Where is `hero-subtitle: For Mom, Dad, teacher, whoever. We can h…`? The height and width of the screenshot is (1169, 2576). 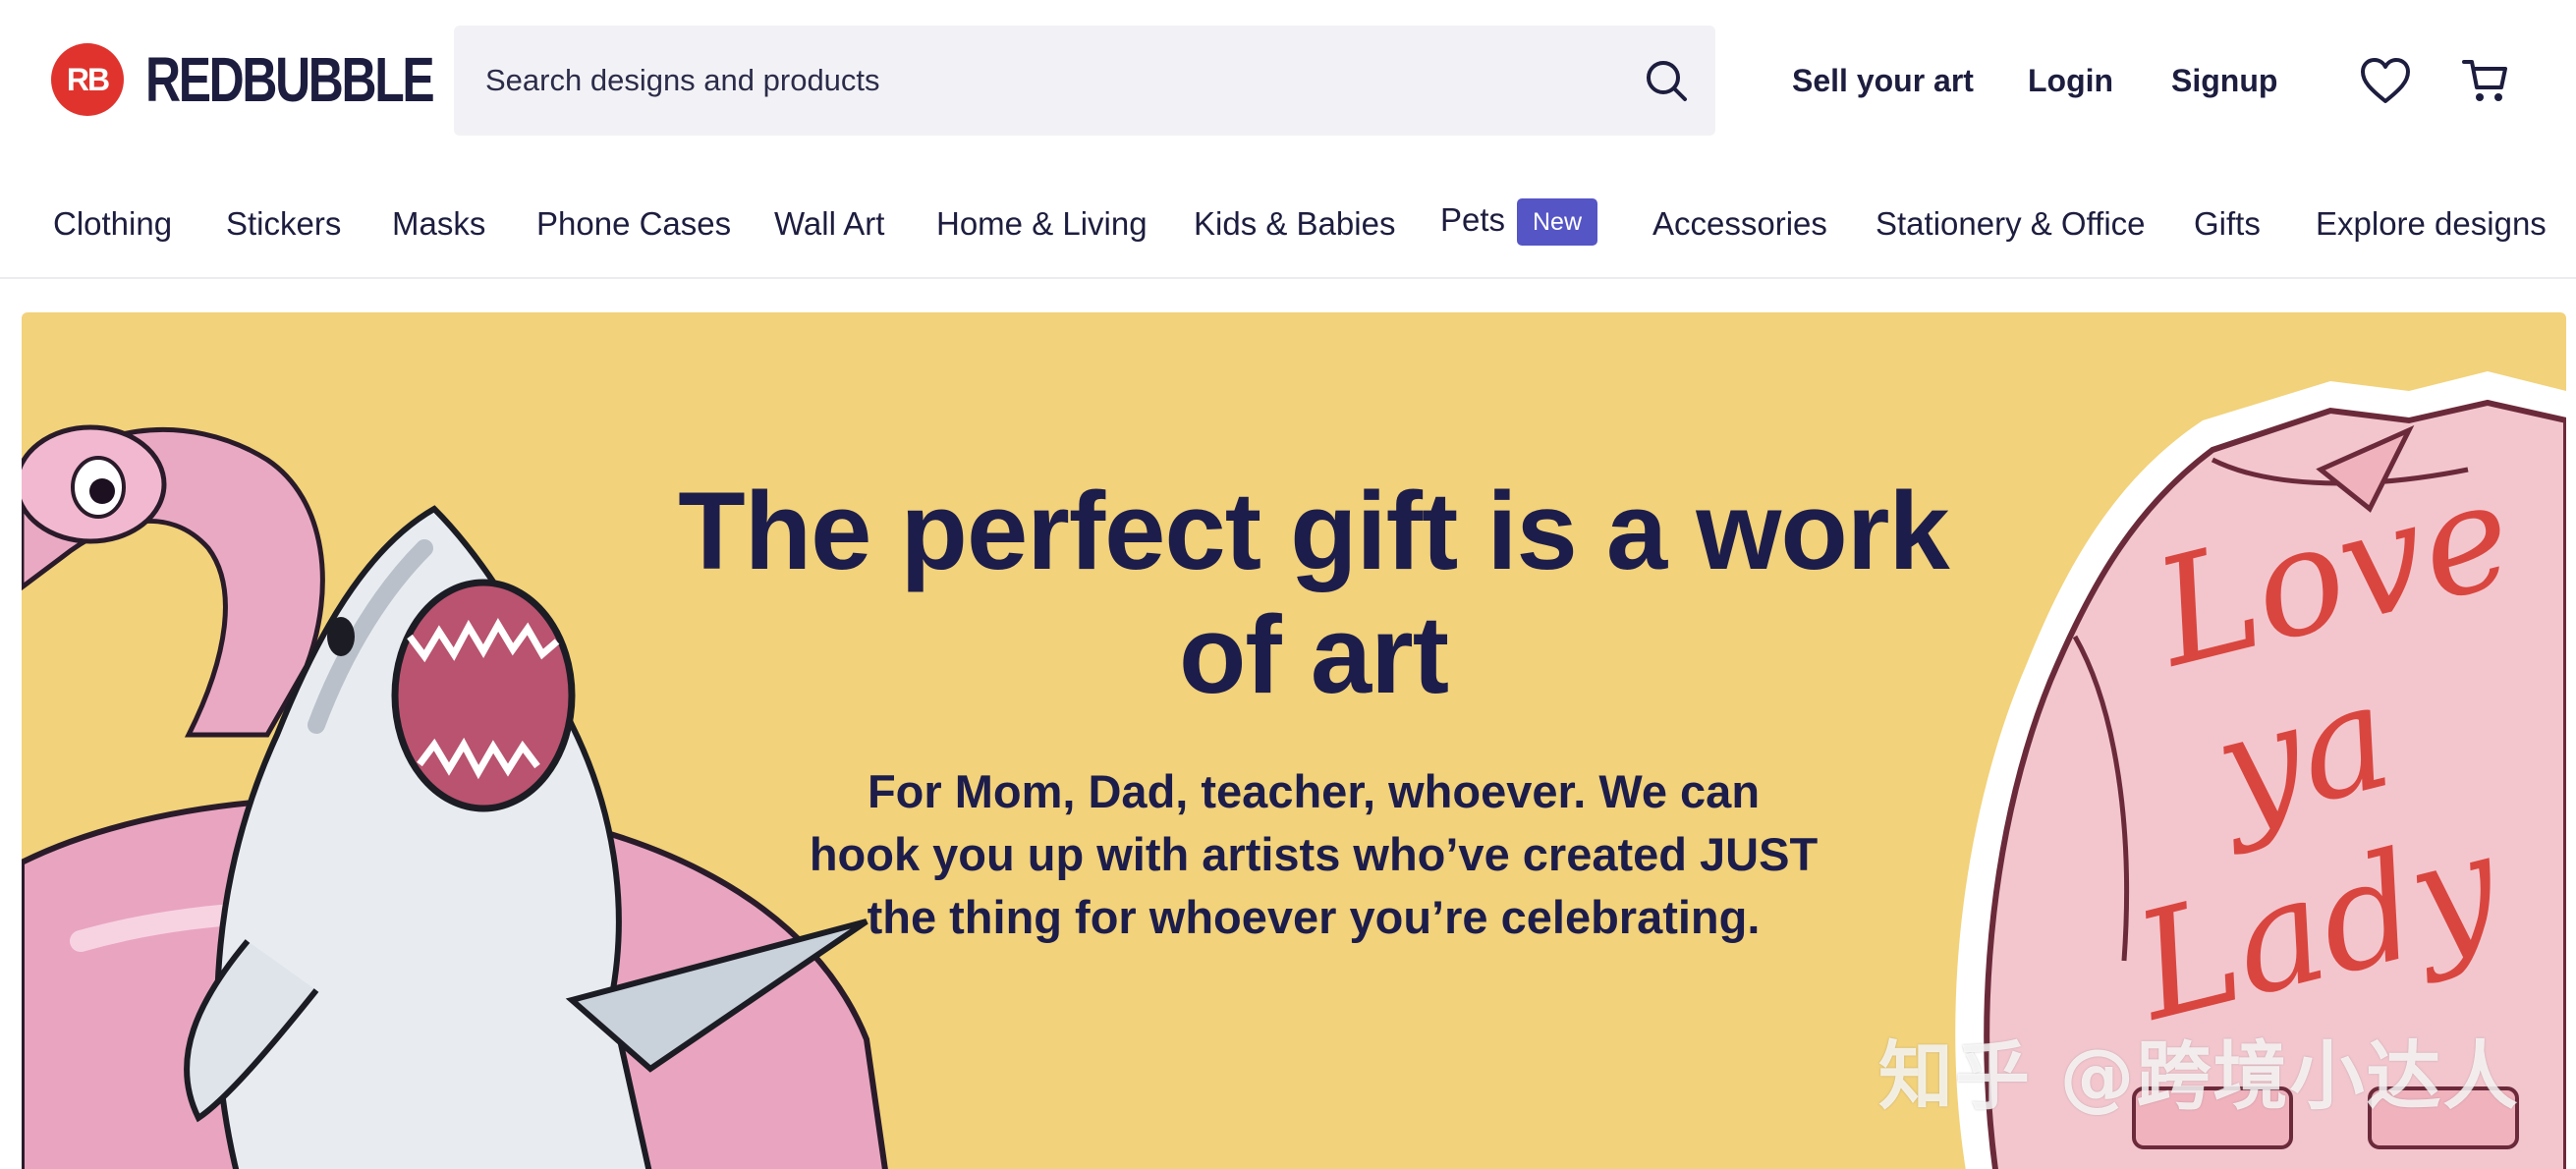
hero-subtitle: For Mom, Dad, teacher, whoever. We can h… is located at coordinates (1314, 854).